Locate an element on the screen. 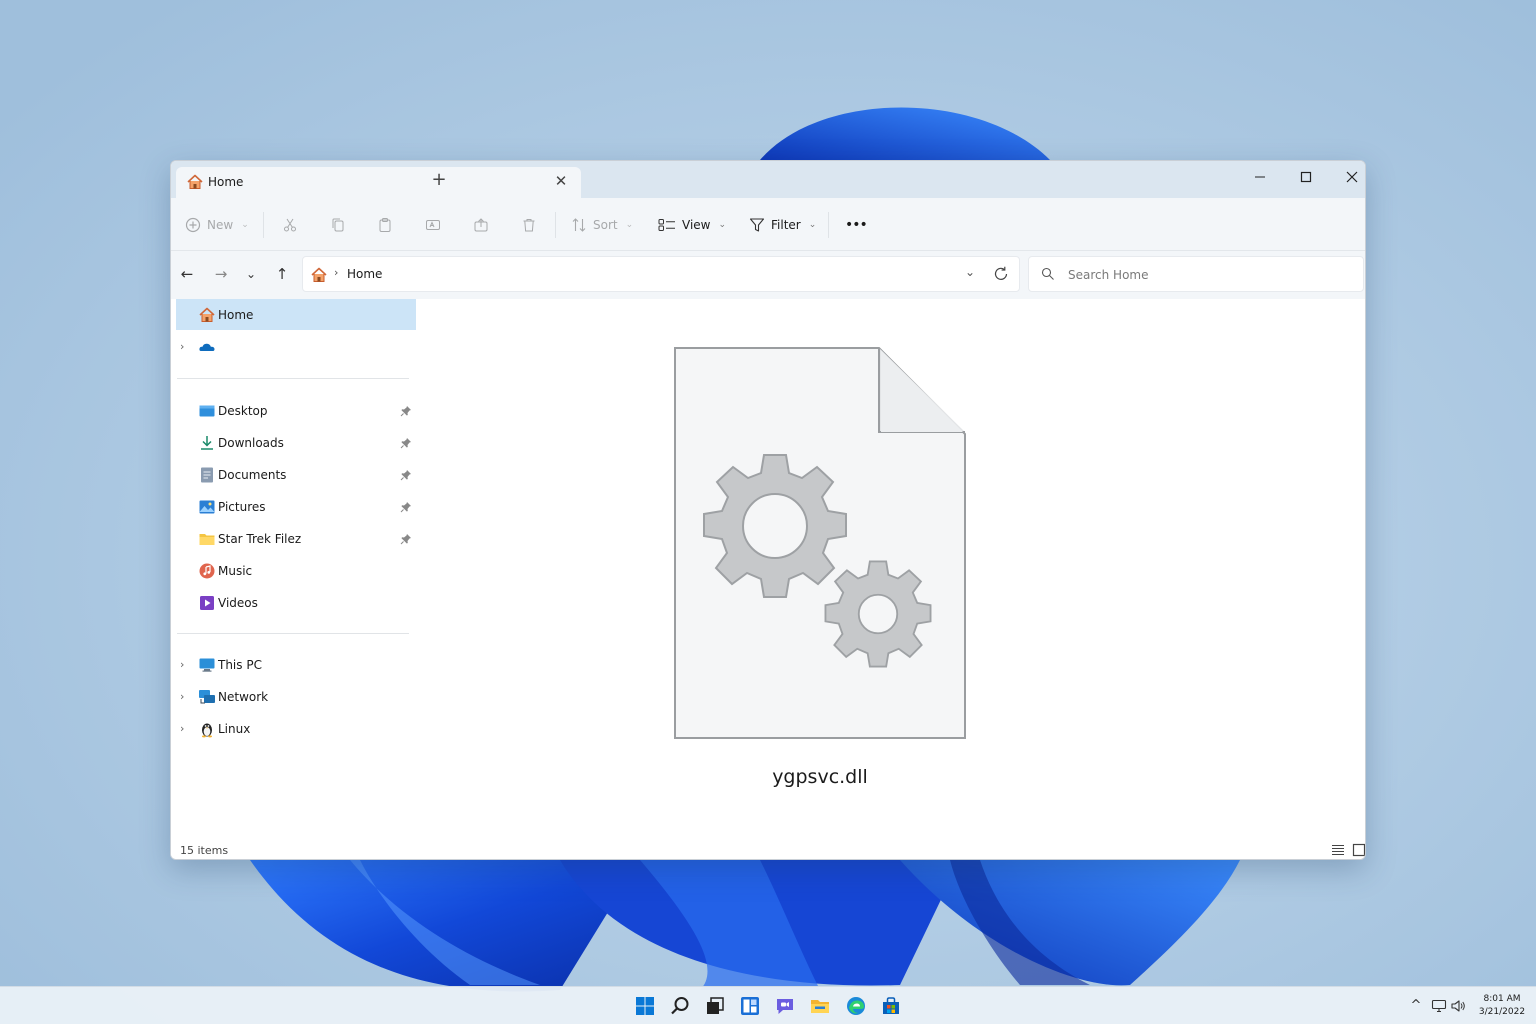 This screenshot has width=1536, height=1024. music-icon is located at coordinates (207, 570).